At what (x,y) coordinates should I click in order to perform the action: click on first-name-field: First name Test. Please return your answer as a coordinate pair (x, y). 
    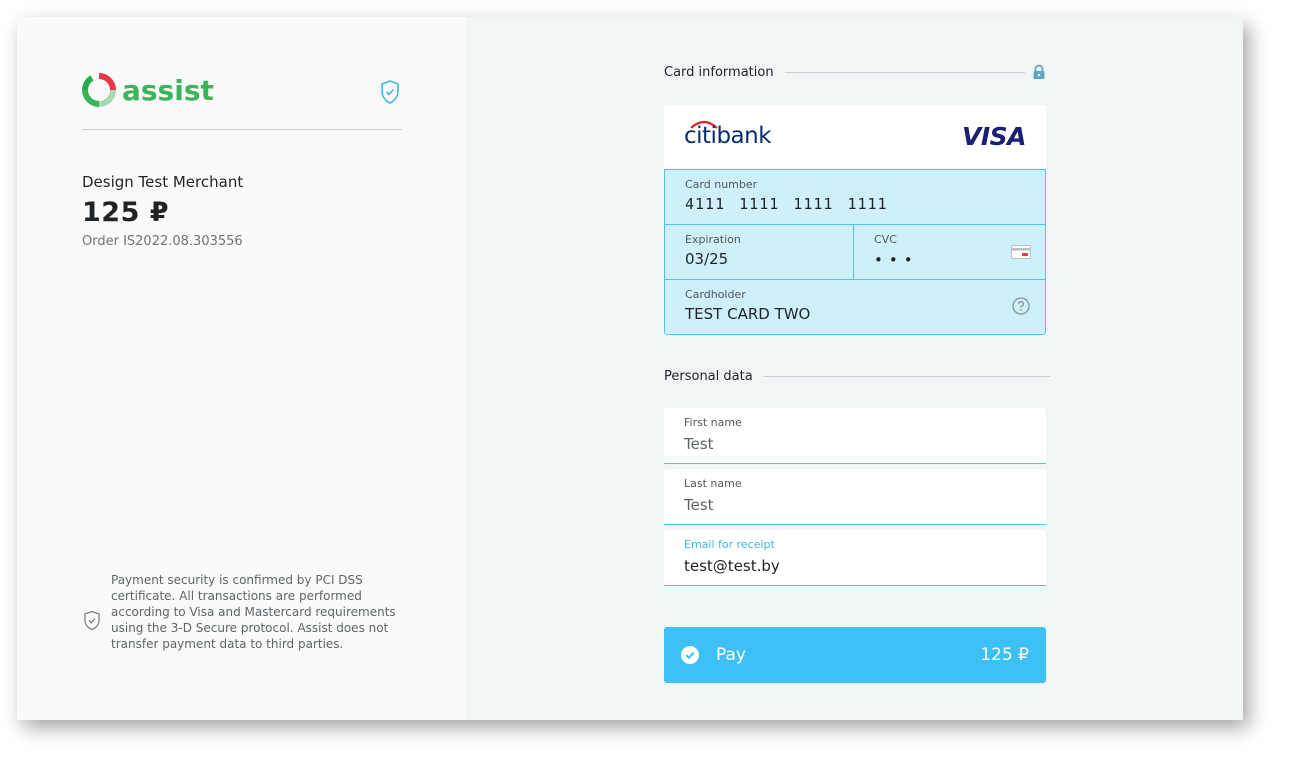
    Looking at the image, I should click on (855, 436).